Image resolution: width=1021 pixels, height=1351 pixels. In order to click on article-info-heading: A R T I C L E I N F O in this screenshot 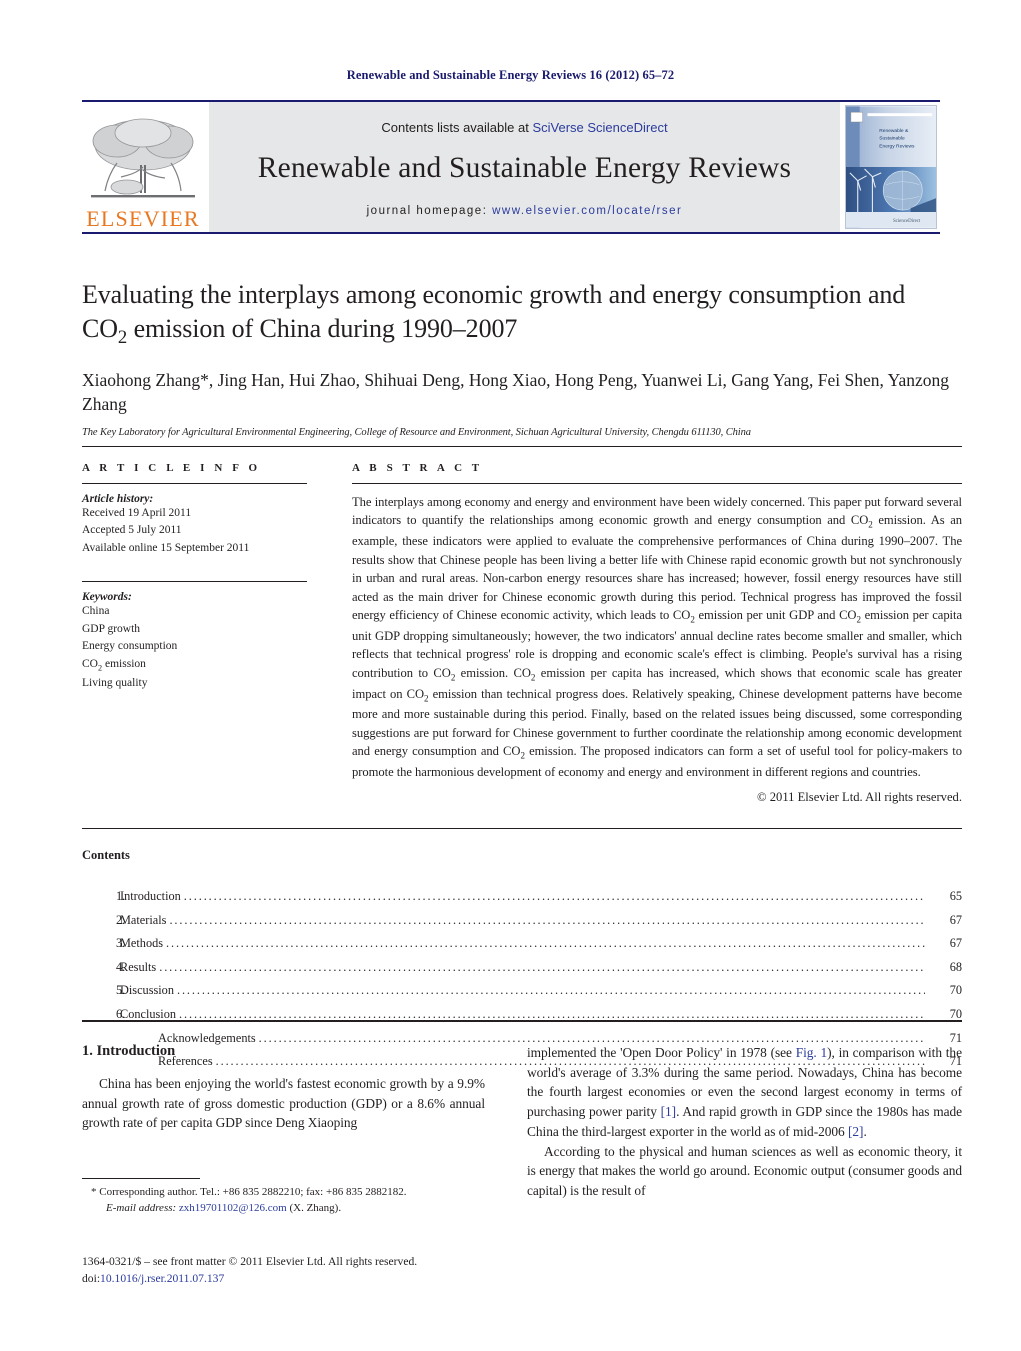, I will do `click(171, 468)`.